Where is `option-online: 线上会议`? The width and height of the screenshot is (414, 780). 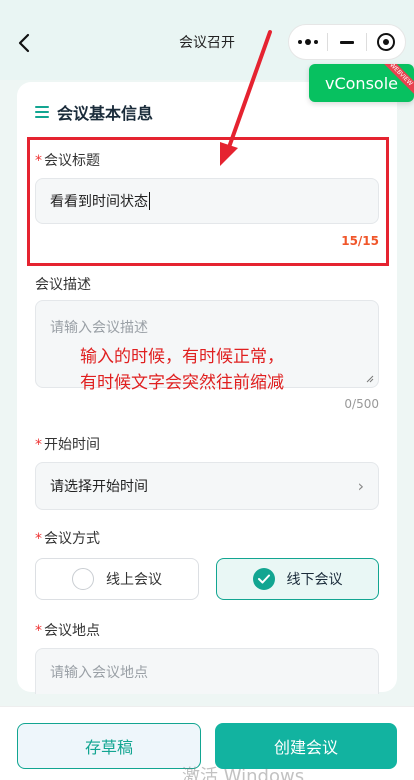 option-online: 线上会议 is located at coordinates (117, 579).